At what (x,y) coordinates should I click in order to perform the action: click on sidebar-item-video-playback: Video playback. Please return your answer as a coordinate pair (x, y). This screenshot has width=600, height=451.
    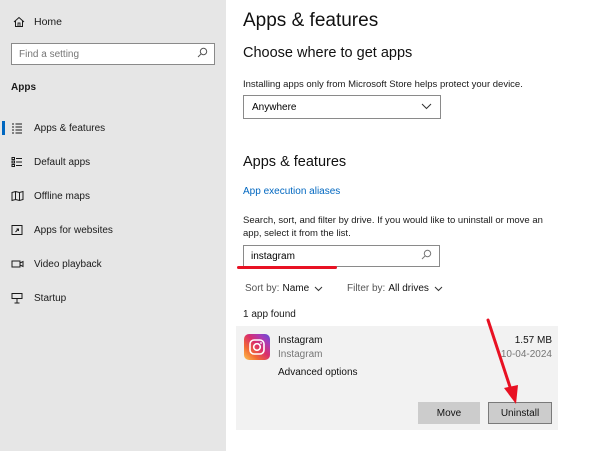
    Looking at the image, I should click on (113, 264).